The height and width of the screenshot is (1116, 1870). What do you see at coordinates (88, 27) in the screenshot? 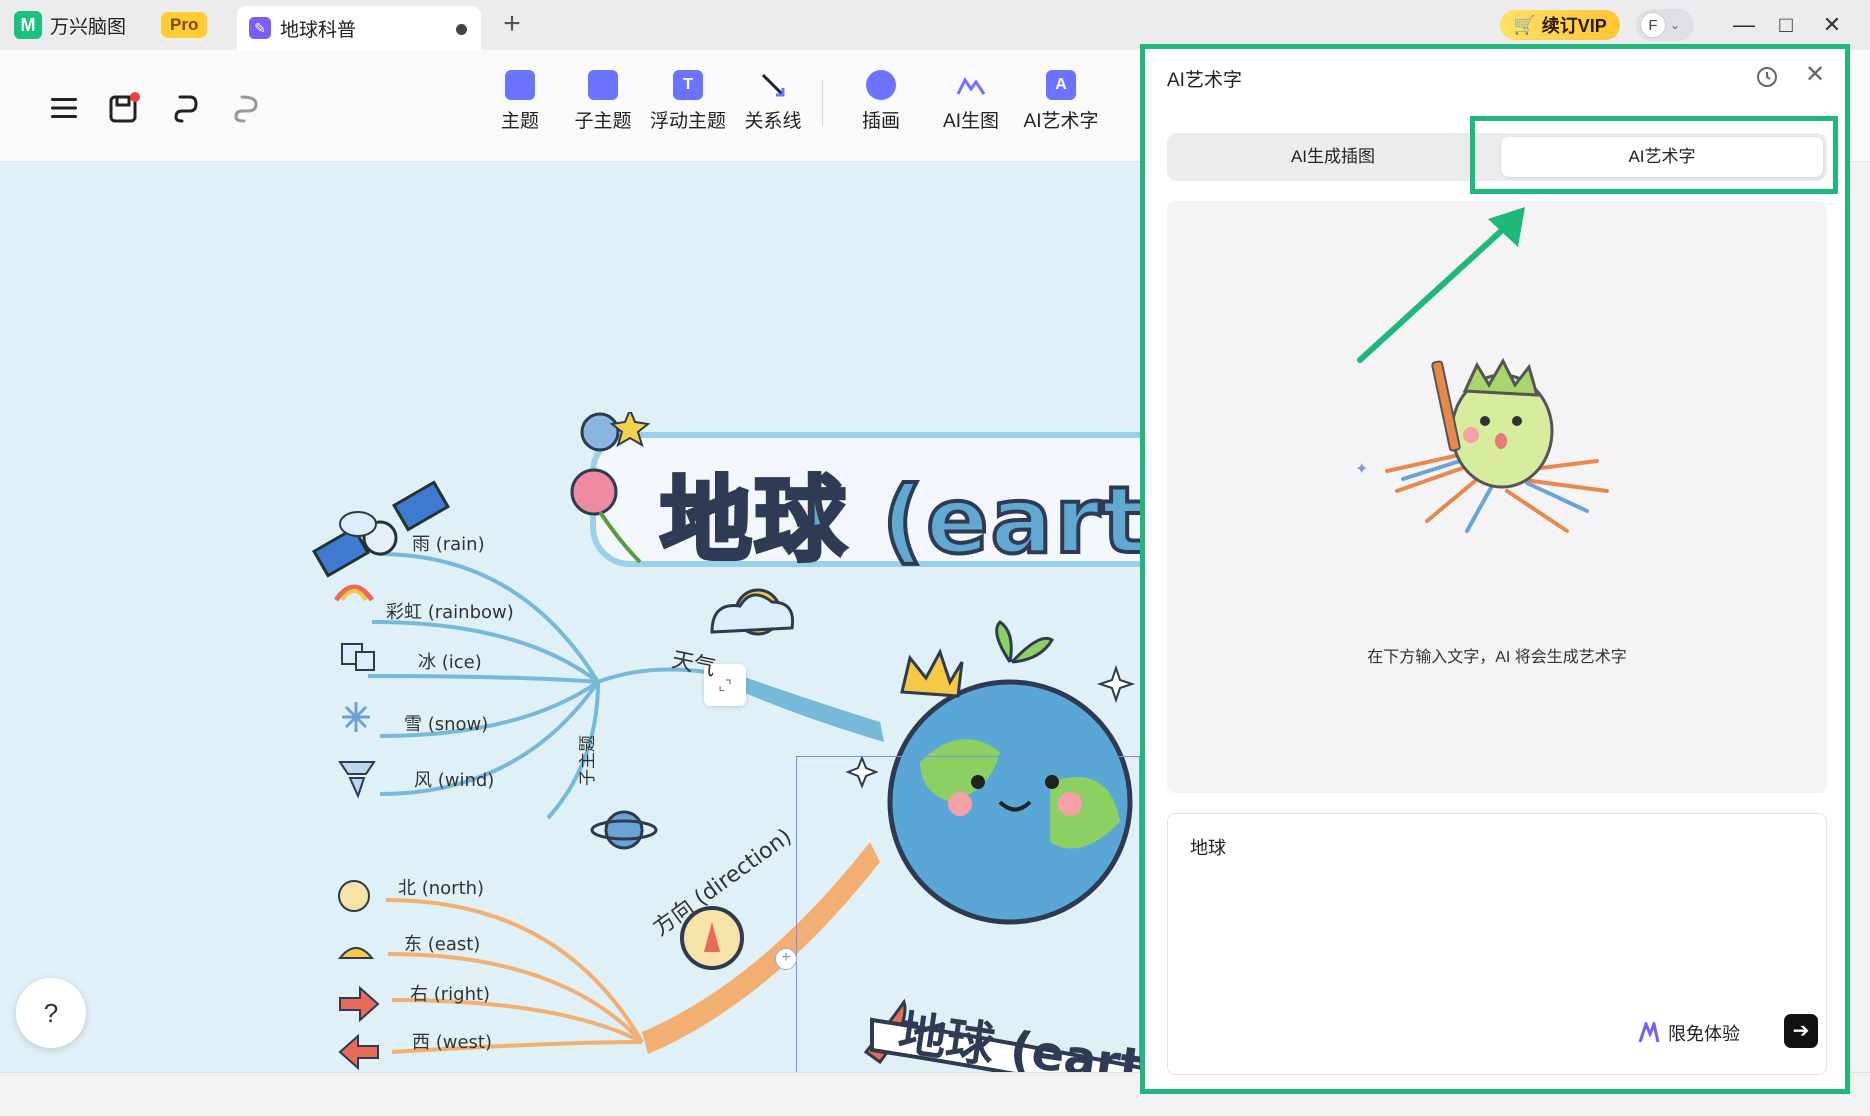
I see `app-name: 万兴脑图` at bounding box center [88, 27].